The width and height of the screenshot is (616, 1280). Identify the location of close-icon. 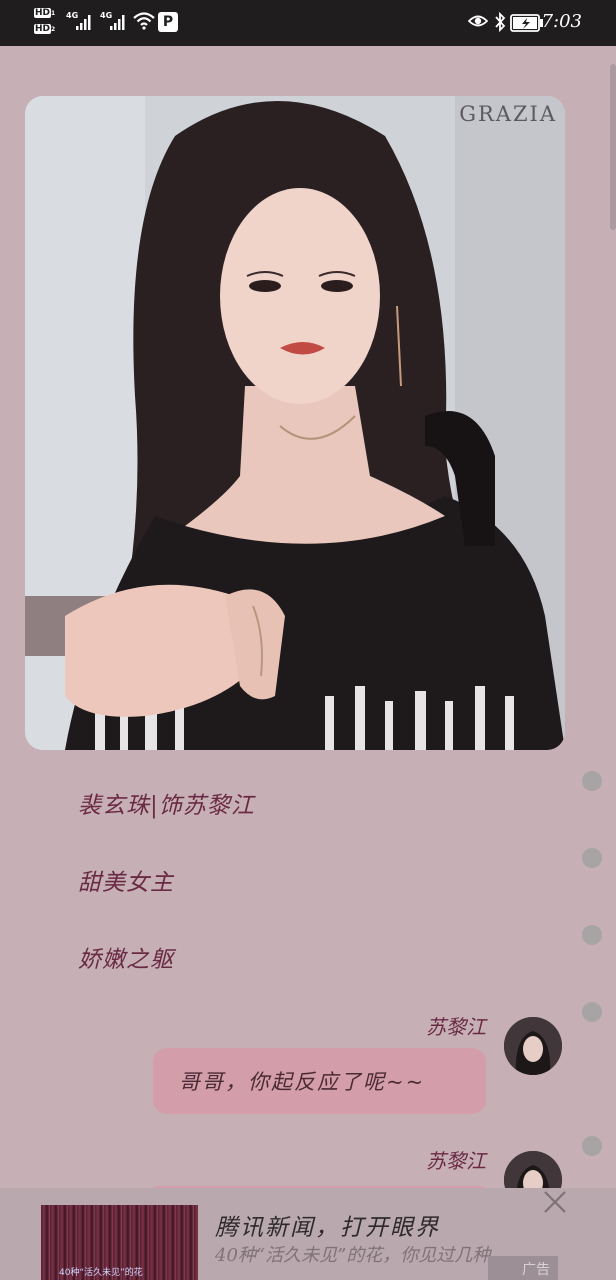
(555, 1202).